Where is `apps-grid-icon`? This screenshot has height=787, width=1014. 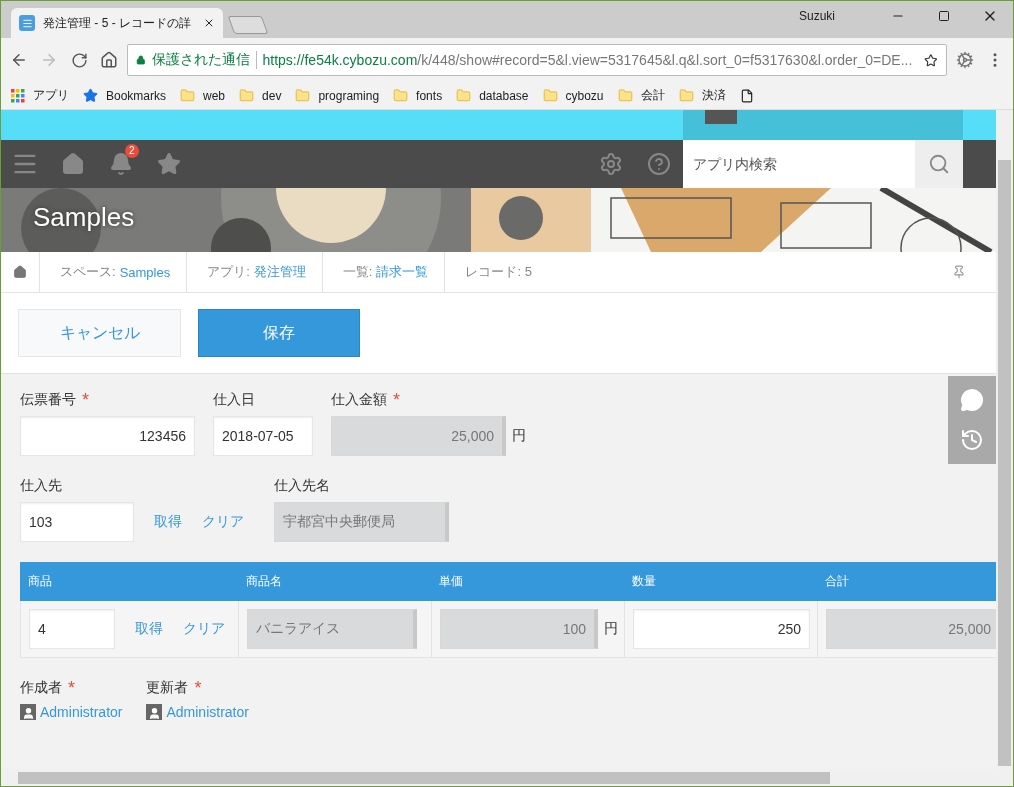
apps-grid-icon is located at coordinates (18, 95).